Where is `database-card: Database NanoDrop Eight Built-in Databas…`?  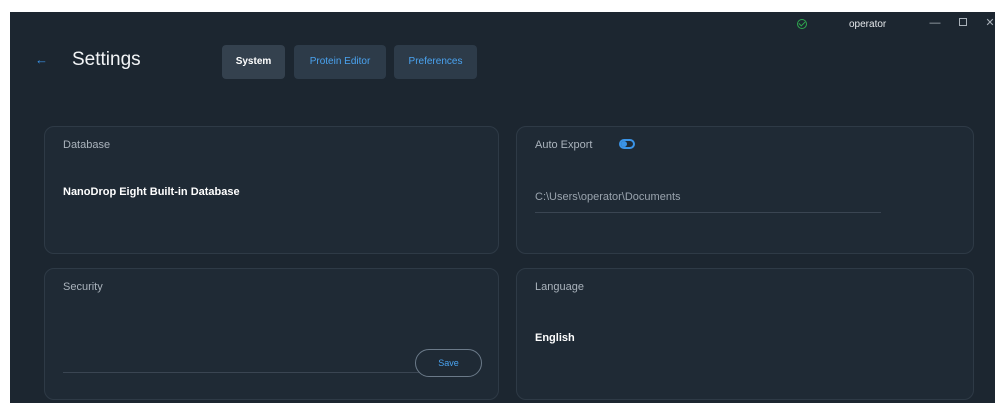 database-card: Database NanoDrop Eight Built-in Databas… is located at coordinates (271, 190).